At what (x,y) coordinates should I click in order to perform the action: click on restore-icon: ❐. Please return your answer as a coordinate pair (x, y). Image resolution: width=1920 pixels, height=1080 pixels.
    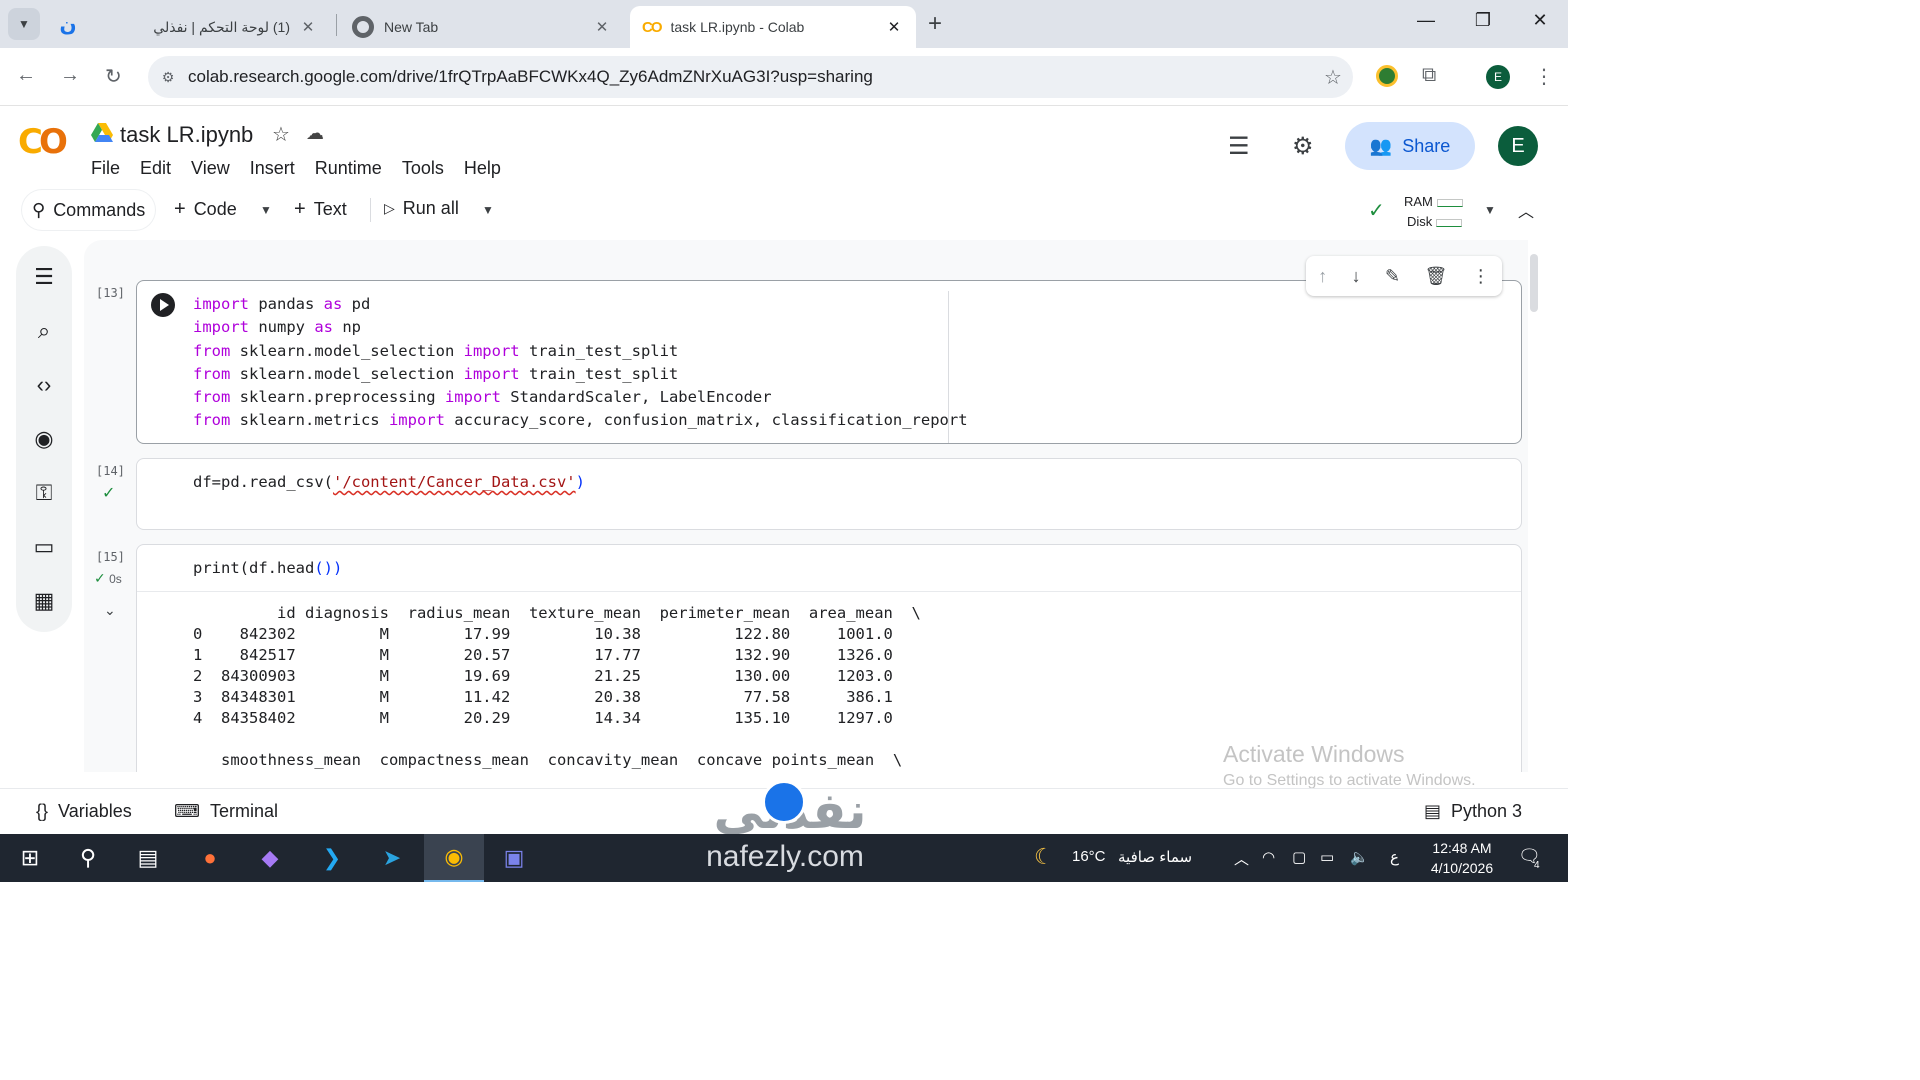
    Looking at the image, I should click on (1483, 20).